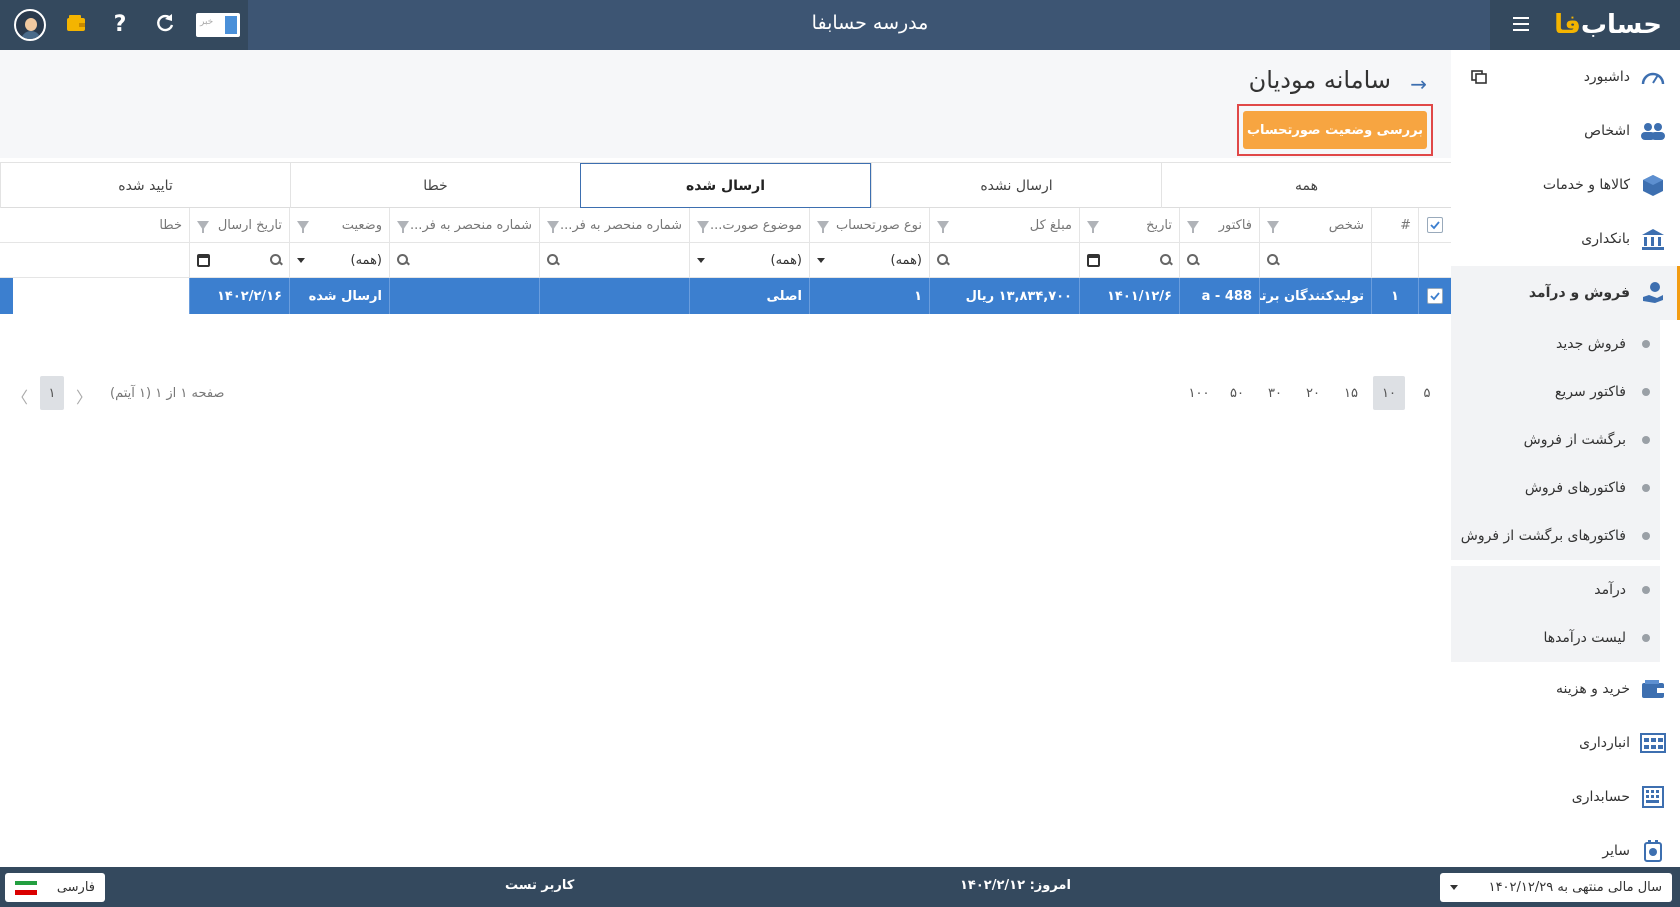  Describe the element at coordinates (1565, 293) in the screenshot. I see `sidebar-item-sales: فروش و درآمد` at that location.